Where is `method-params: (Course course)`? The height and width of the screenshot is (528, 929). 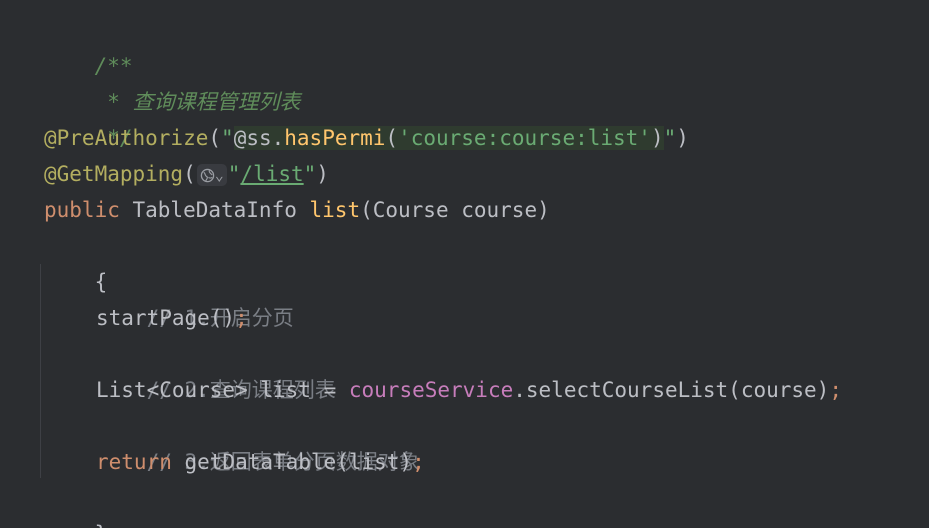 method-params: (Course course) is located at coordinates (455, 210).